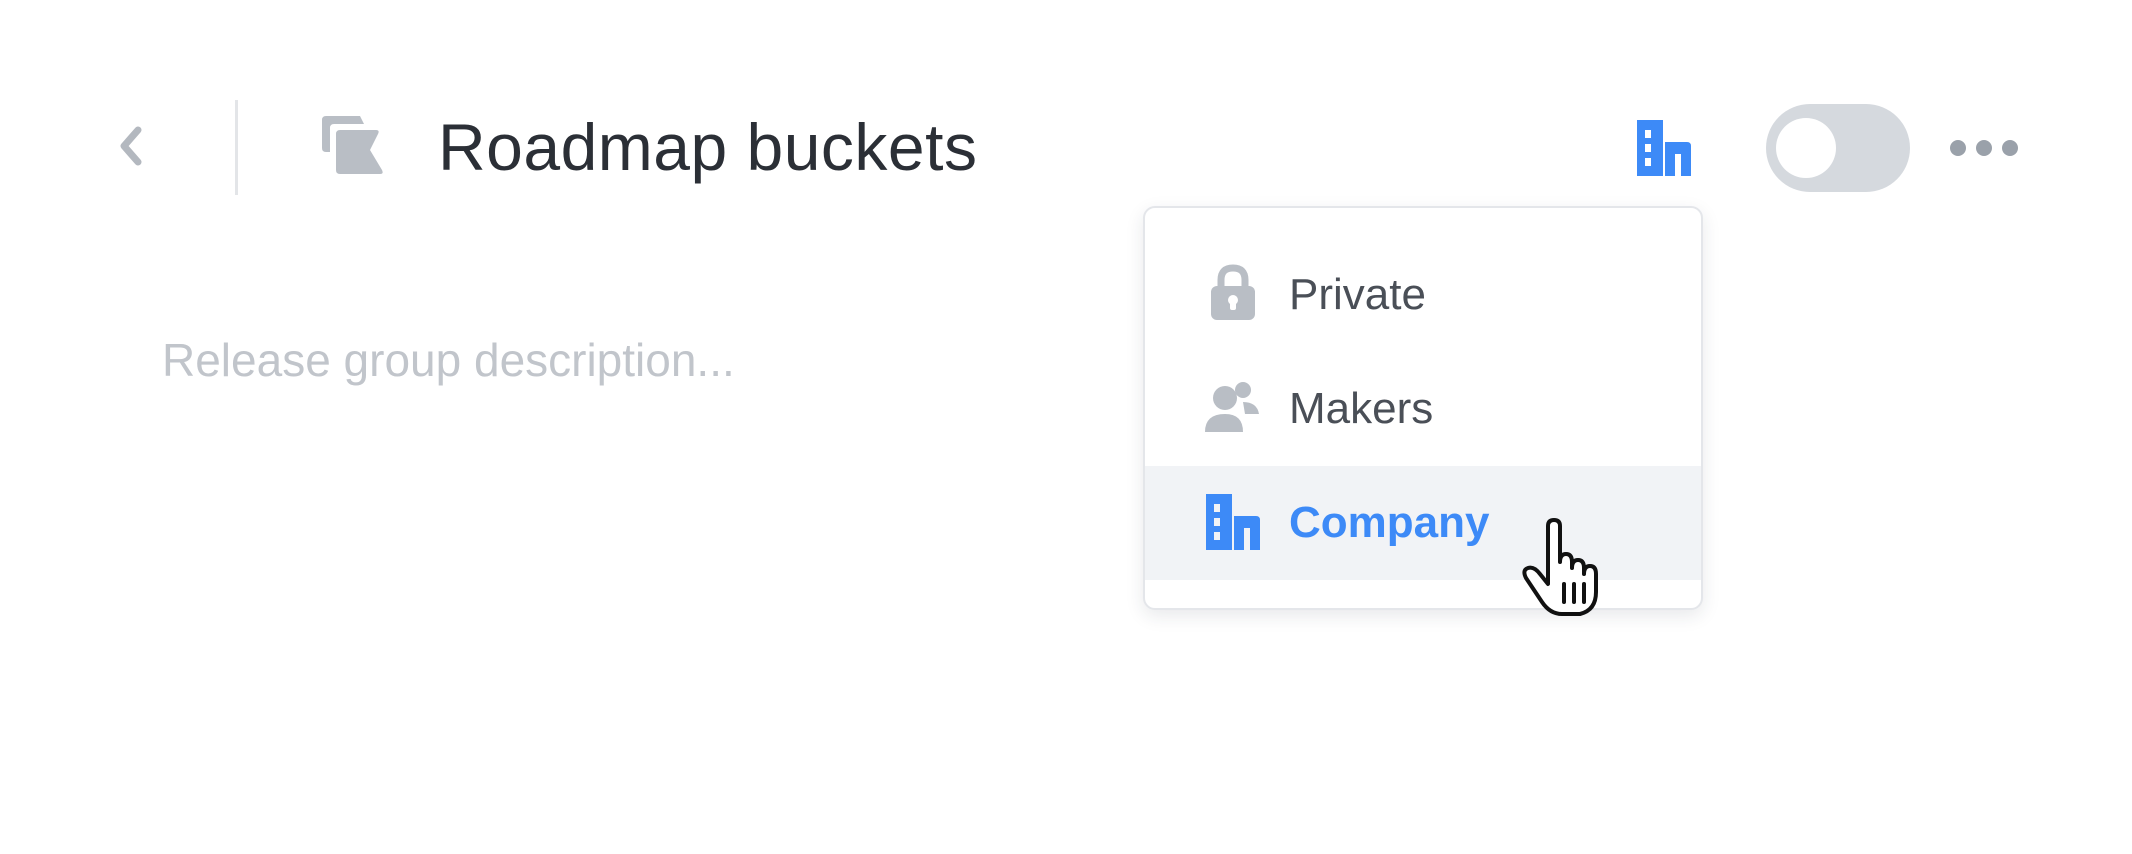  I want to click on visibility-dropdown: Private Makers Company, so click(1423, 408).